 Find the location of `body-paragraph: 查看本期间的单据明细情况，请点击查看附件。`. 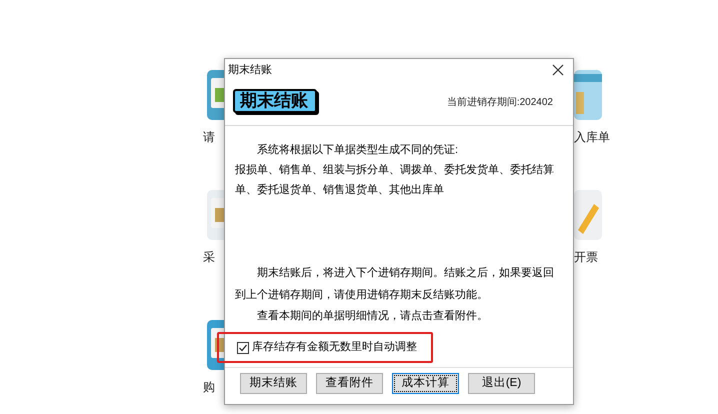

body-paragraph: 查看本期间的单据明细情况，请点击查看附件。 is located at coordinates (372, 316).